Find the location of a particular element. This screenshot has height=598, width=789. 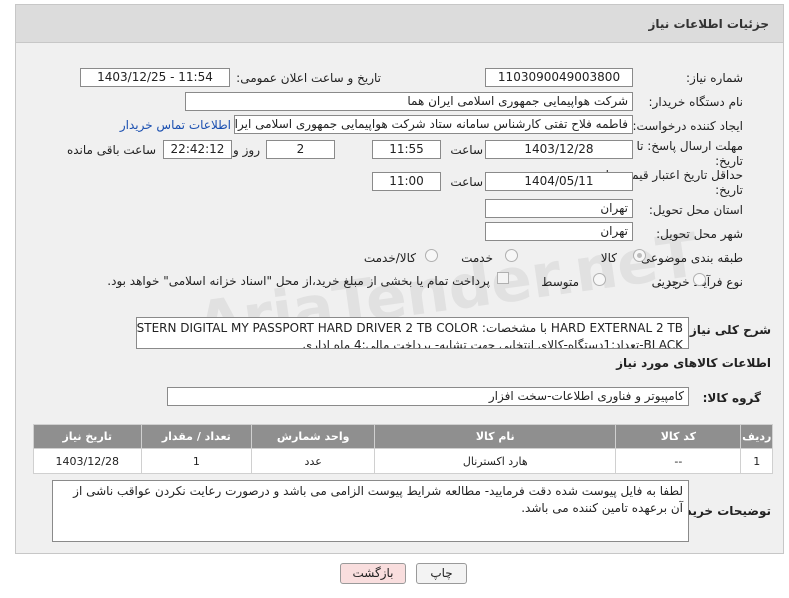

reply-deadline-label-2: تاریخ: is located at coordinates (729, 161).